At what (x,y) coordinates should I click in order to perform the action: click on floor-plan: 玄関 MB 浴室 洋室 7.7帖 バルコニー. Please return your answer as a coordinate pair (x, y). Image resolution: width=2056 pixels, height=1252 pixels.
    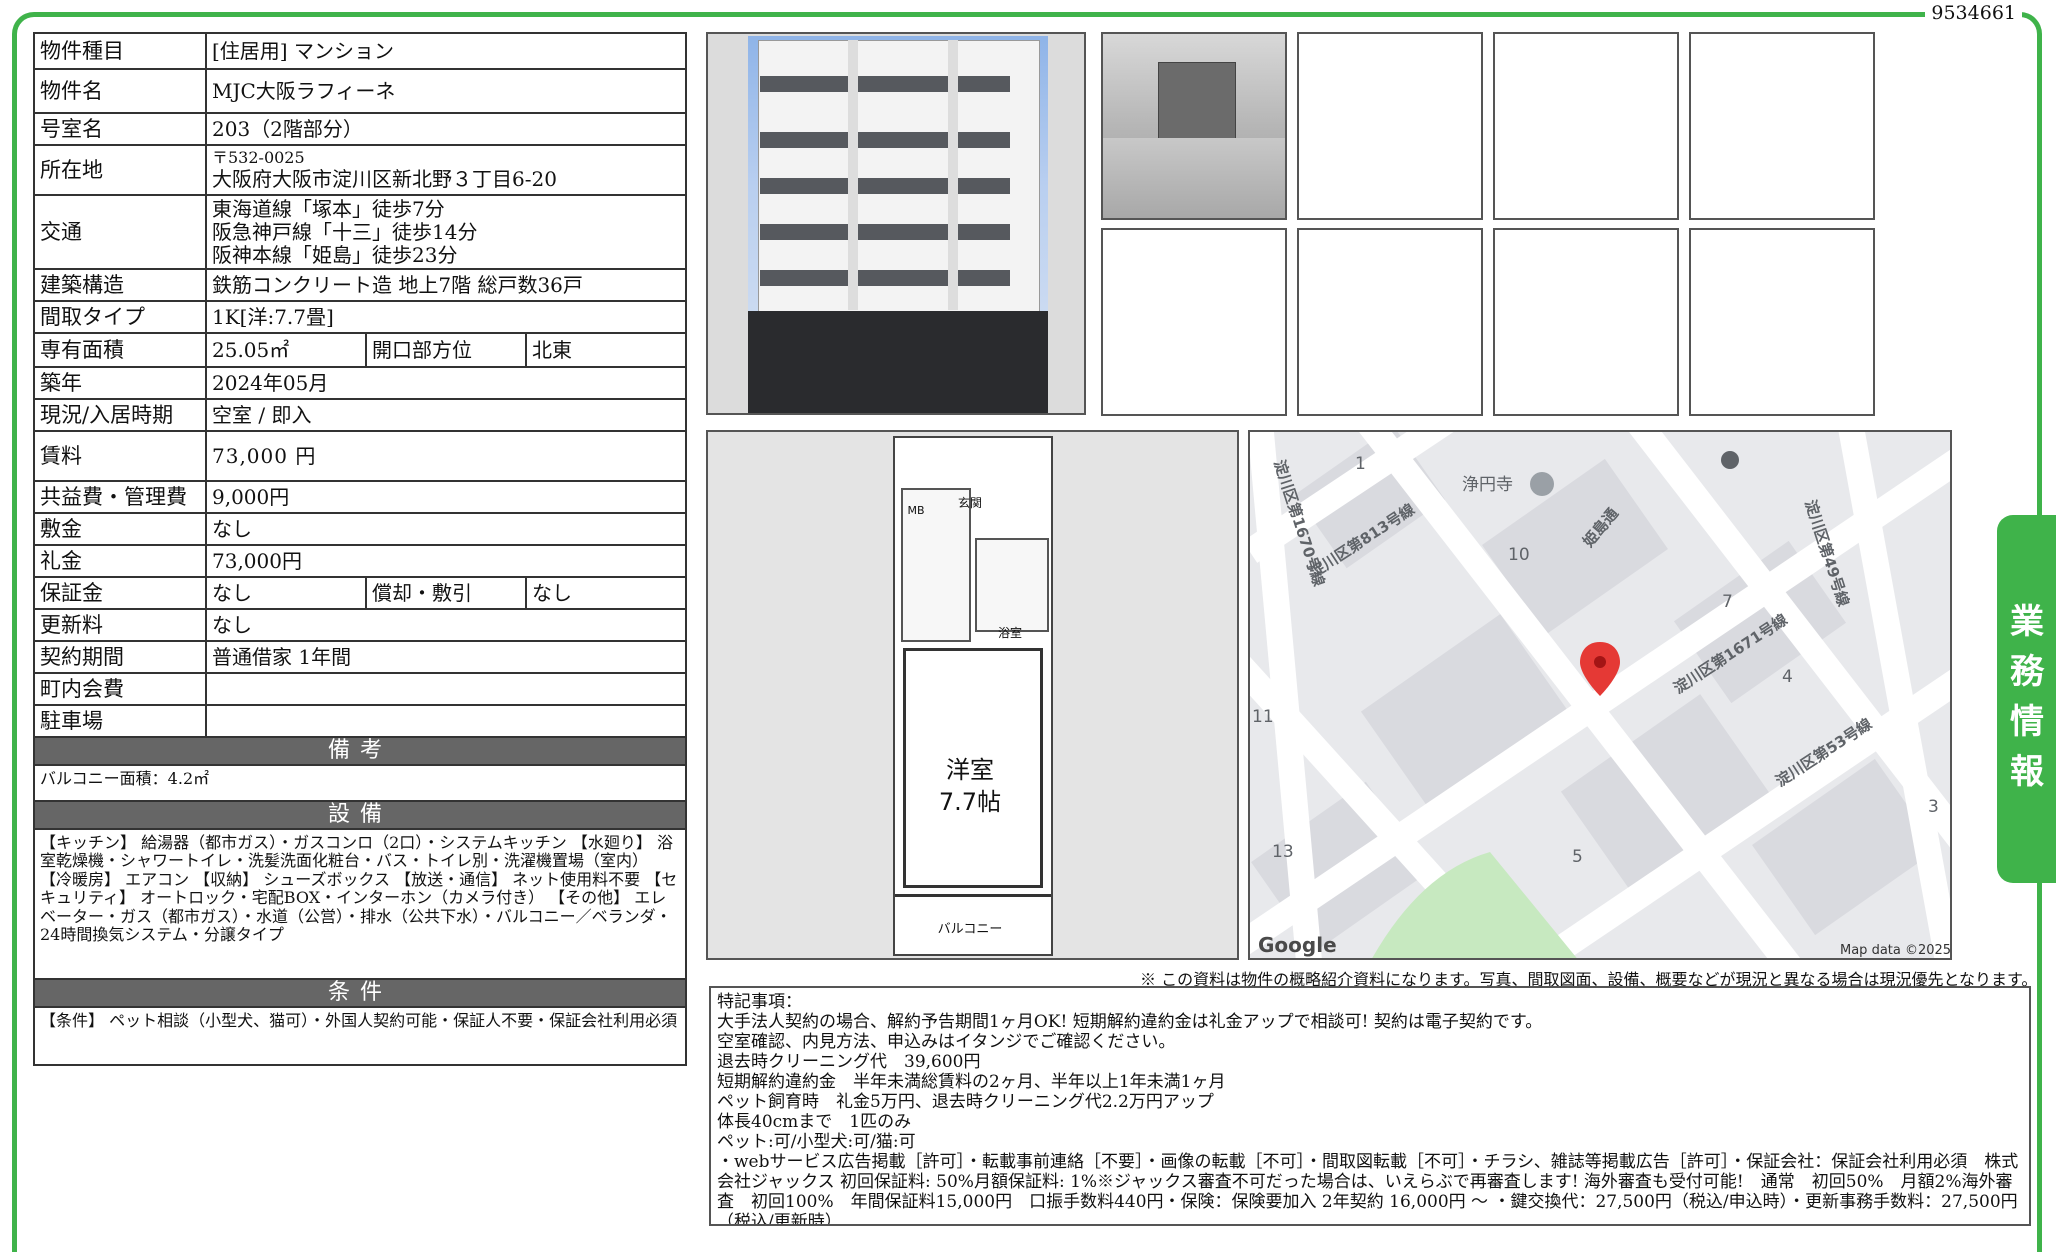
    Looking at the image, I should click on (973, 696).